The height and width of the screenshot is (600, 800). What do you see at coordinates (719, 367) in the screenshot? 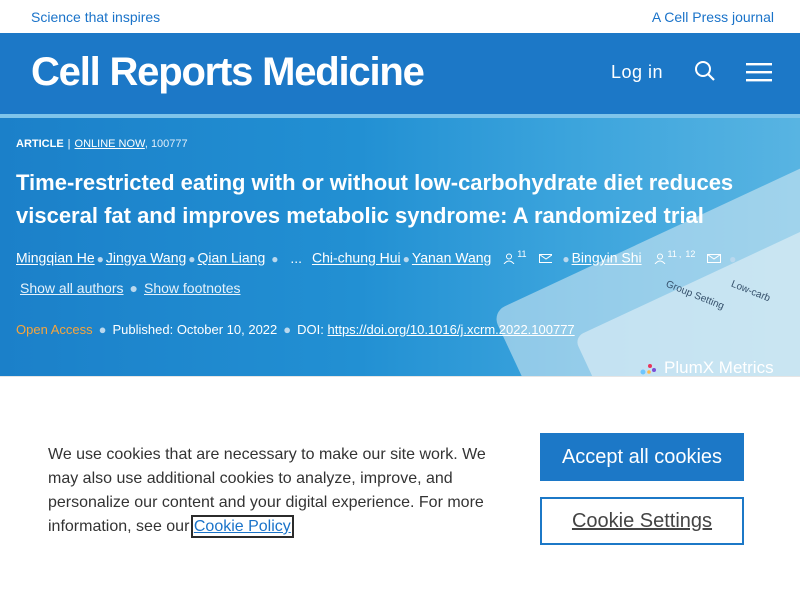
I see `plumx-label: PlumX Metrics` at bounding box center [719, 367].